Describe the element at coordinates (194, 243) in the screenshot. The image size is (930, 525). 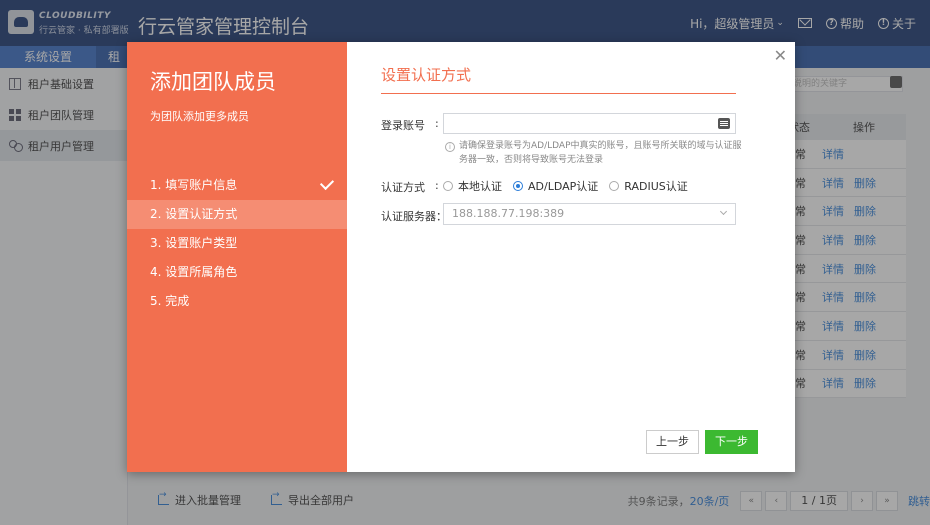
I see `step-label: 3. 设置账户类型` at that location.